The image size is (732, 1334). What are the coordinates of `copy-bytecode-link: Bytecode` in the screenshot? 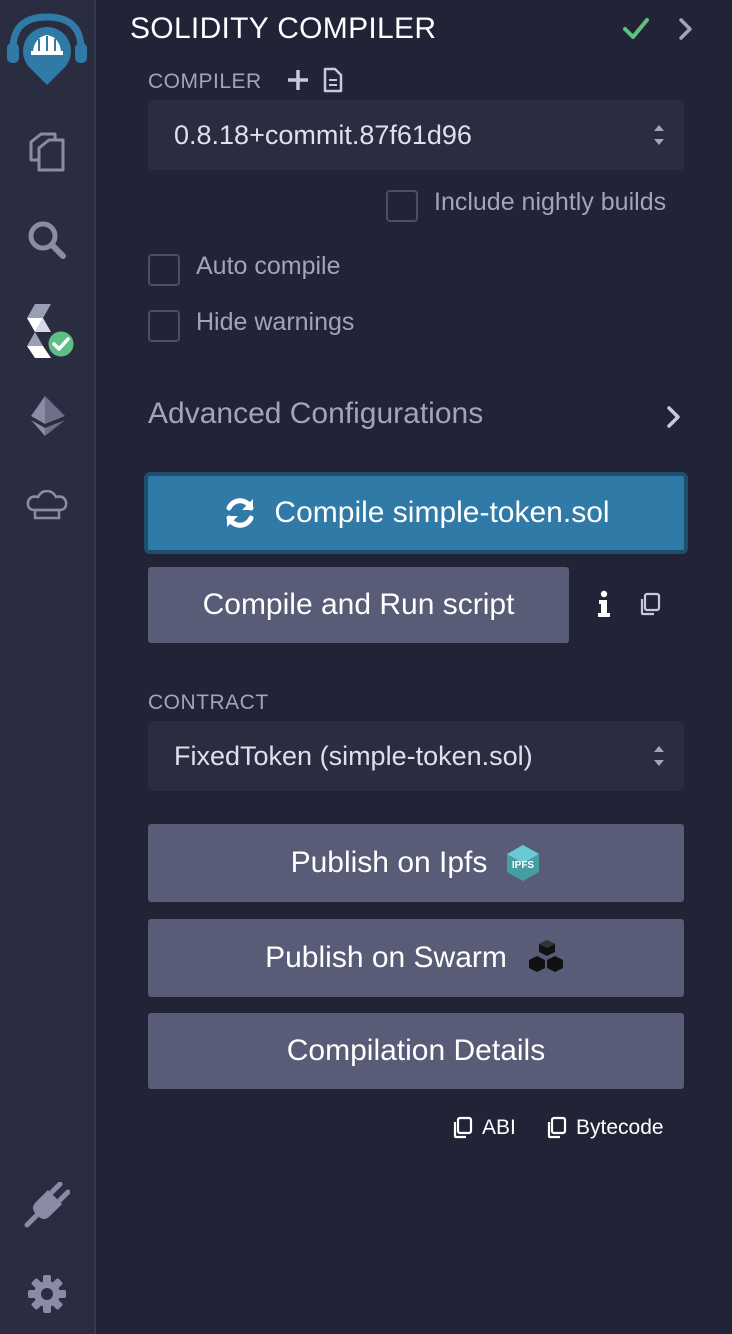 It's located at (605, 1128).